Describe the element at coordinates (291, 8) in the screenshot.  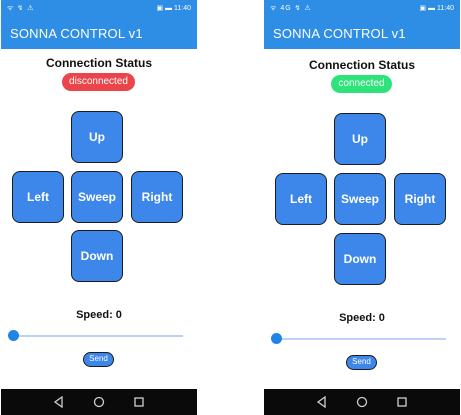
I see `status-icons-left: ᯤ 4G ↯ ⚠` at that location.